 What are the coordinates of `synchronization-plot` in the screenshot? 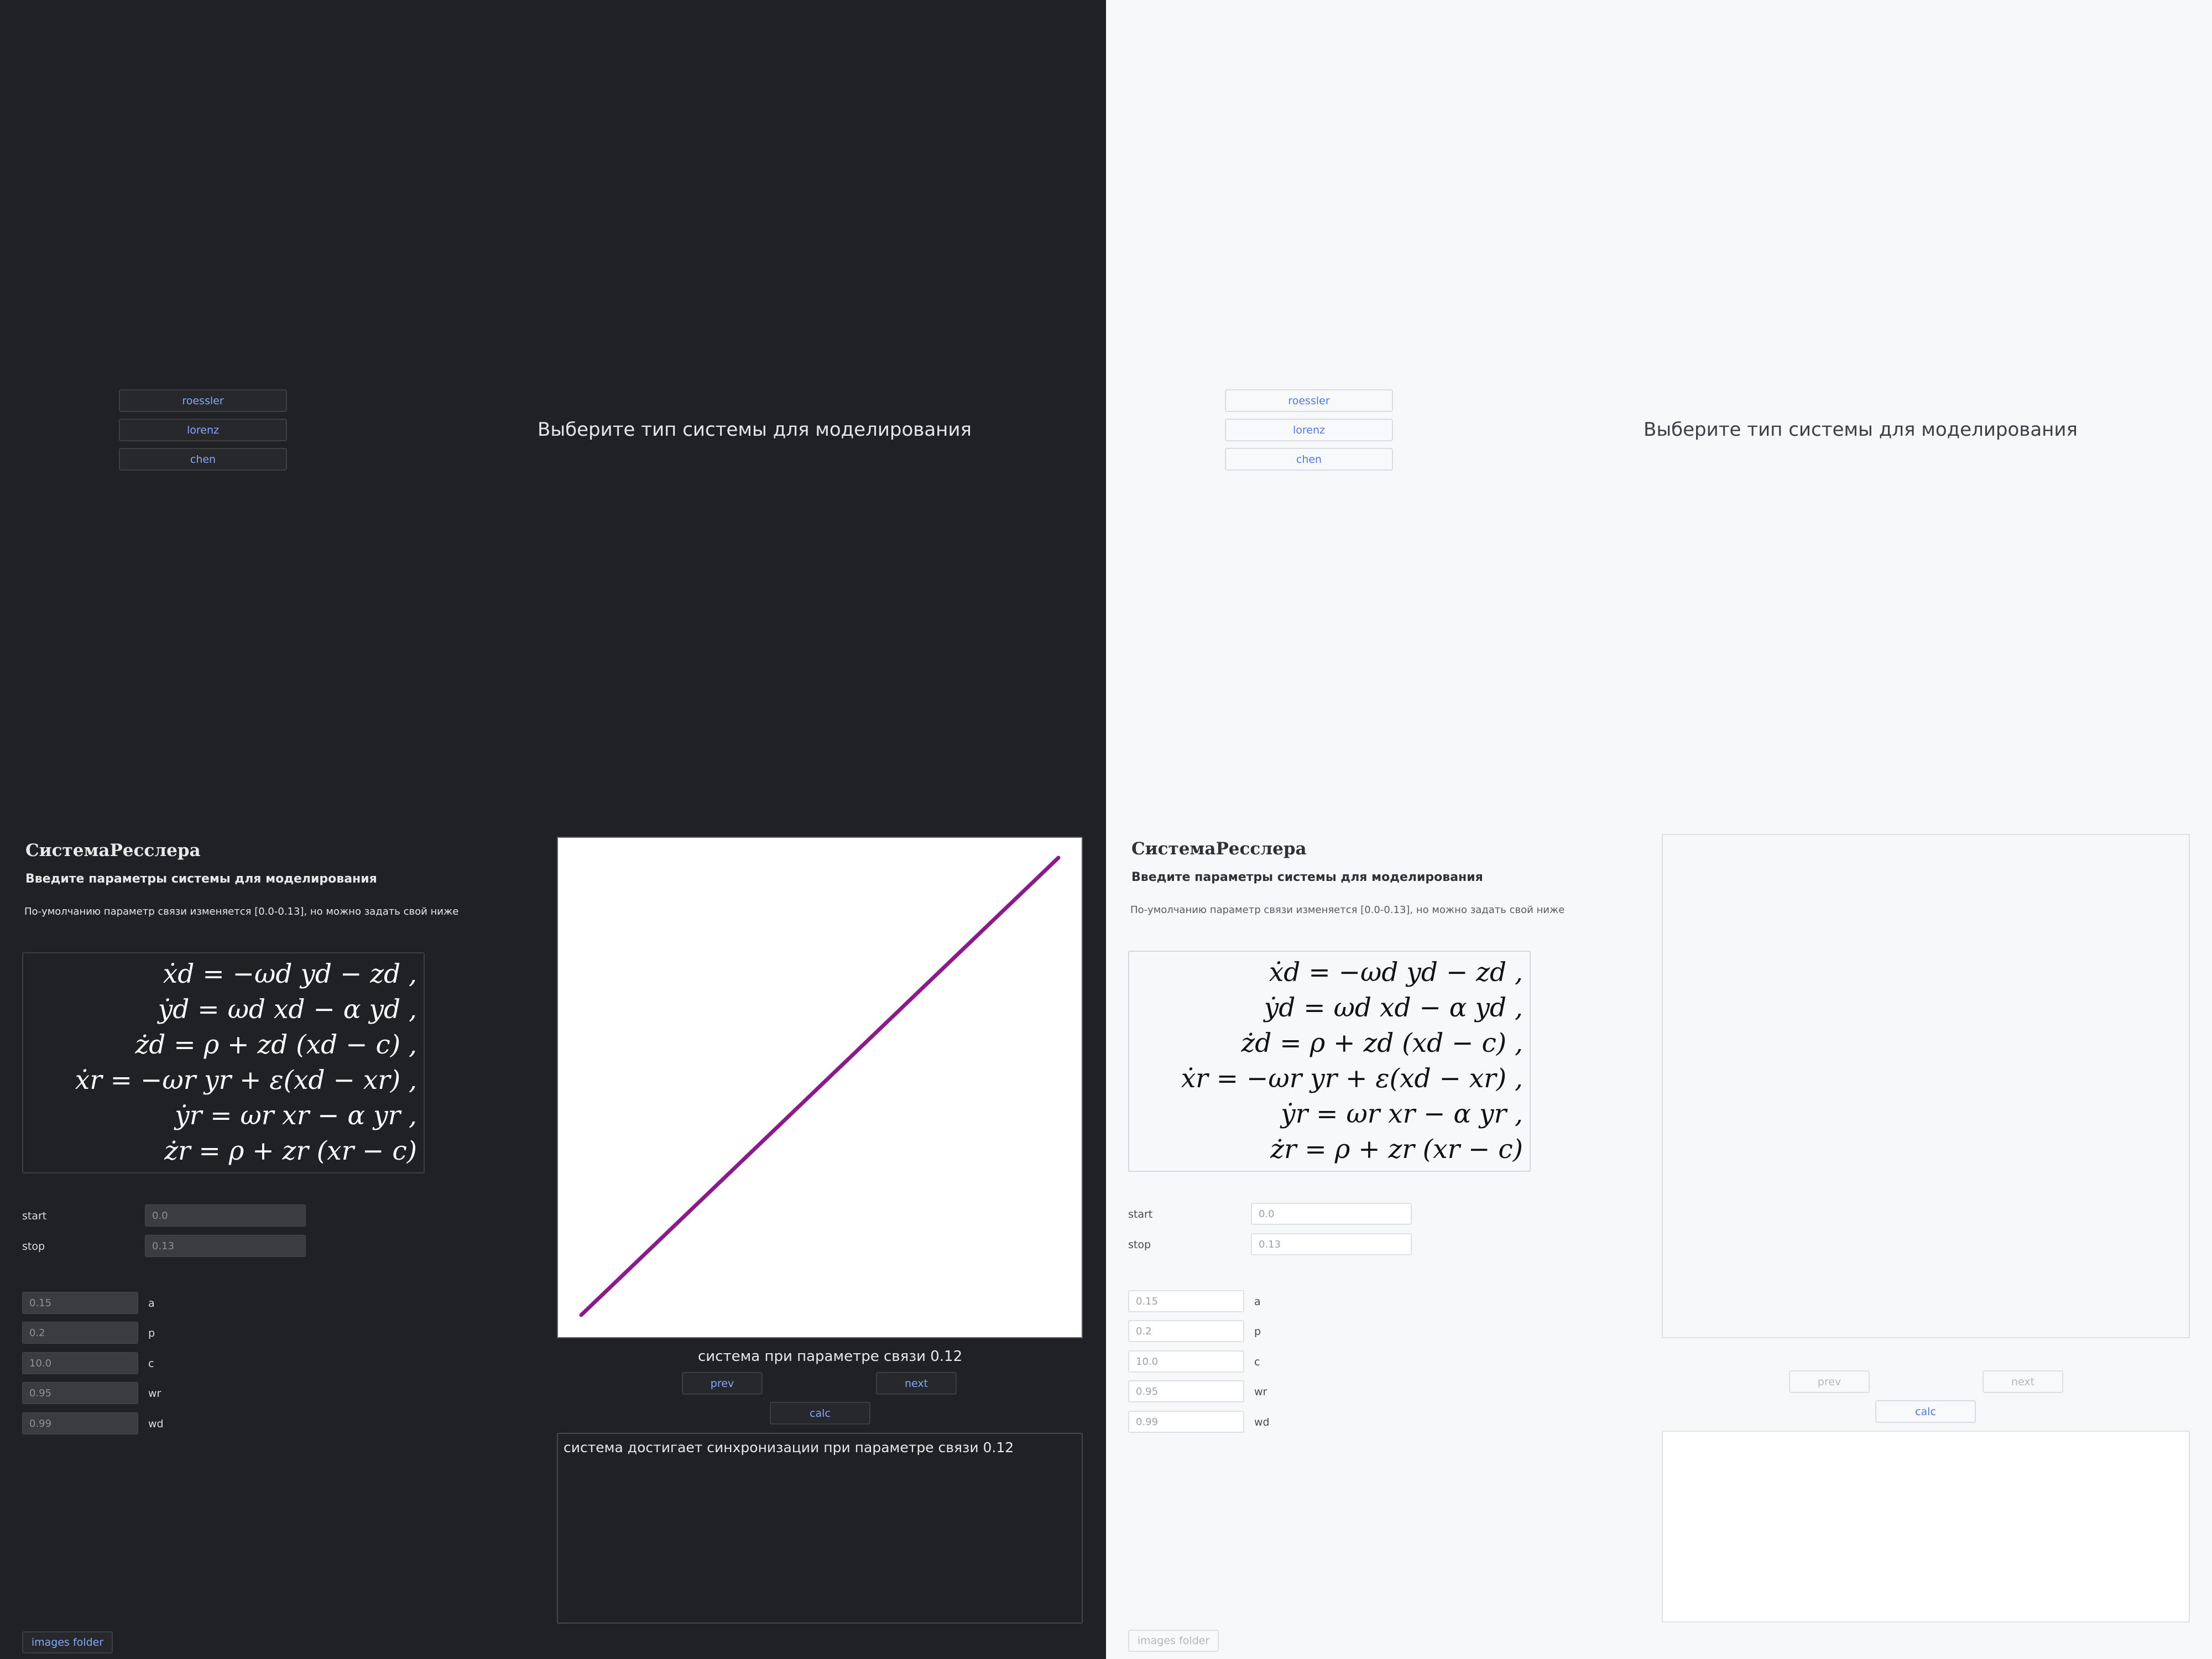 It's located at (820, 1088).